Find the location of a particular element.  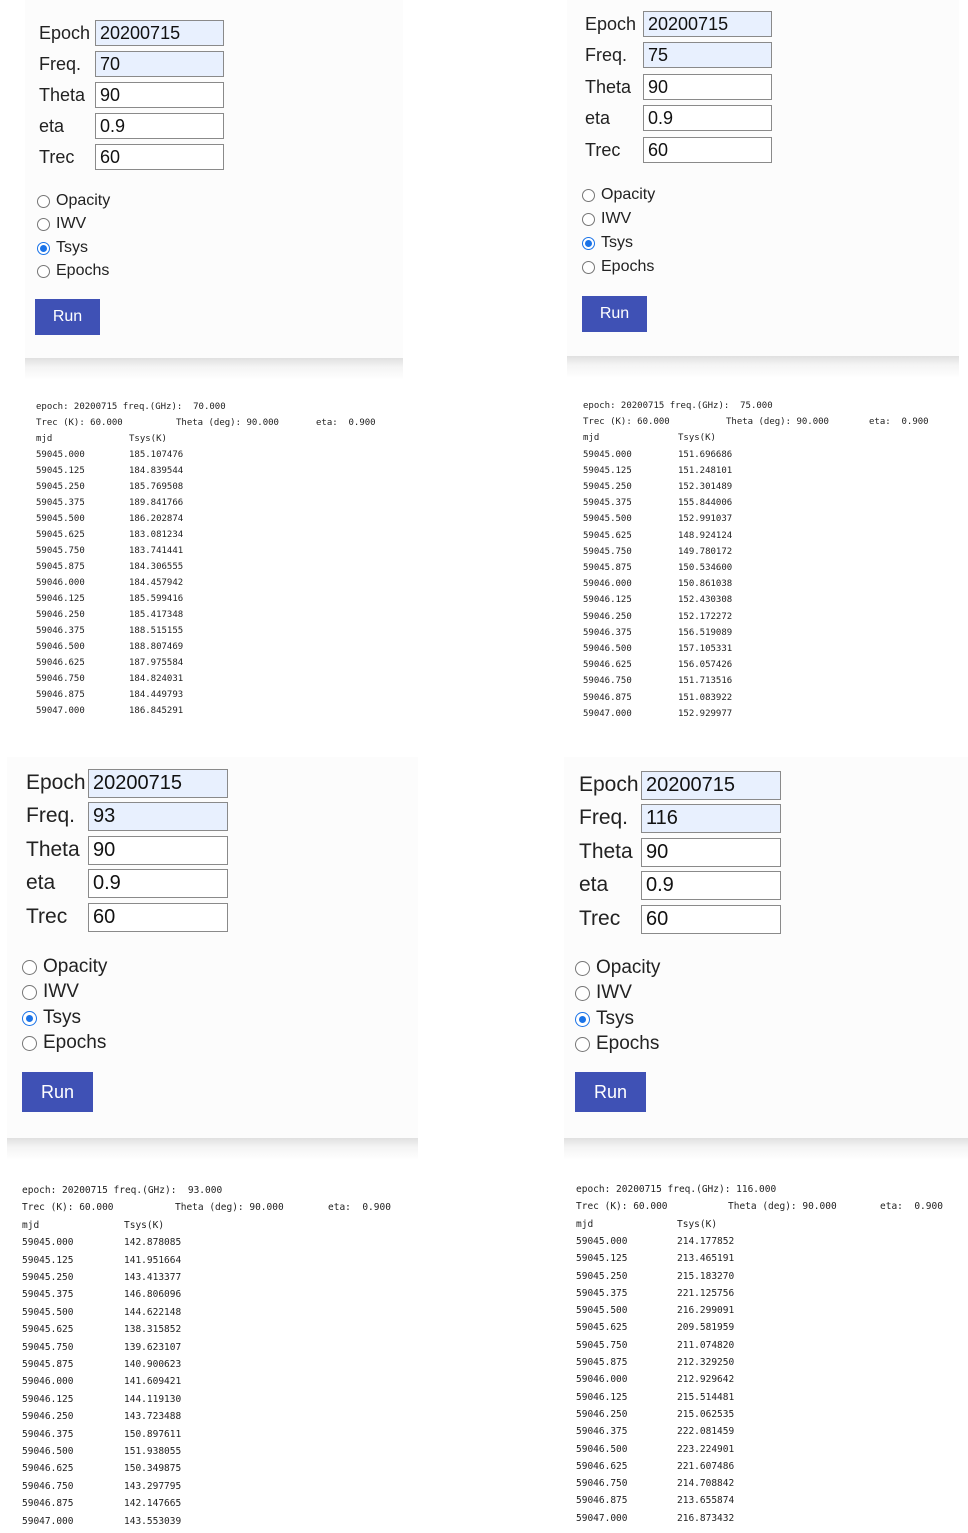

result-tsys-cell: 223.224901 is located at coordinates (706, 1449).